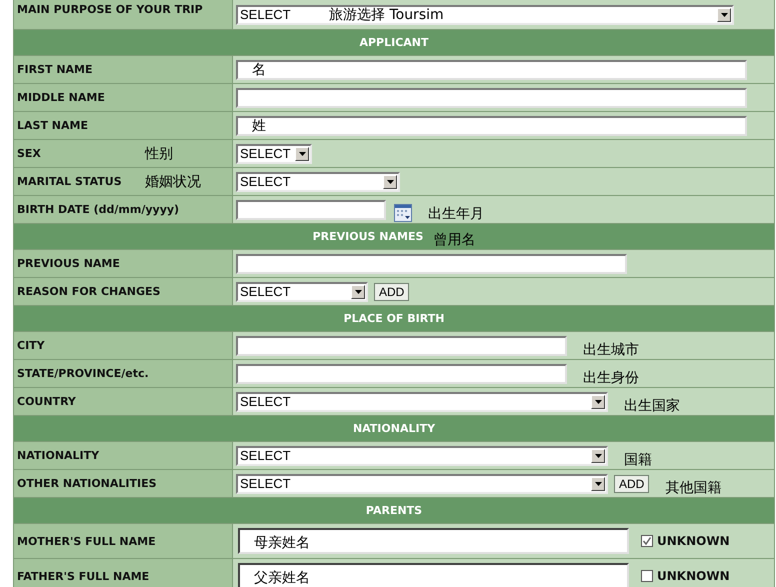 This screenshot has width=776, height=587. I want to click on annotation: 出生城市, so click(611, 349).